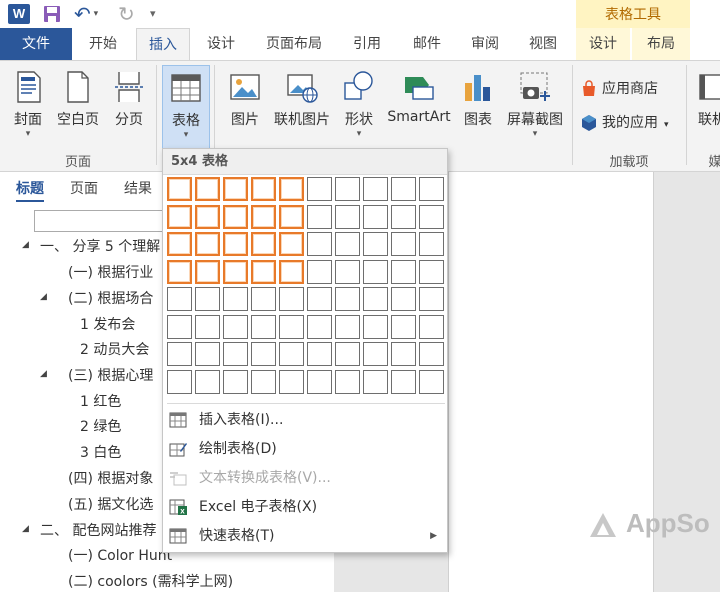  What do you see at coordinates (535, 105) in the screenshot?
I see `screenshot-button: 屏幕截图 ▾` at bounding box center [535, 105].